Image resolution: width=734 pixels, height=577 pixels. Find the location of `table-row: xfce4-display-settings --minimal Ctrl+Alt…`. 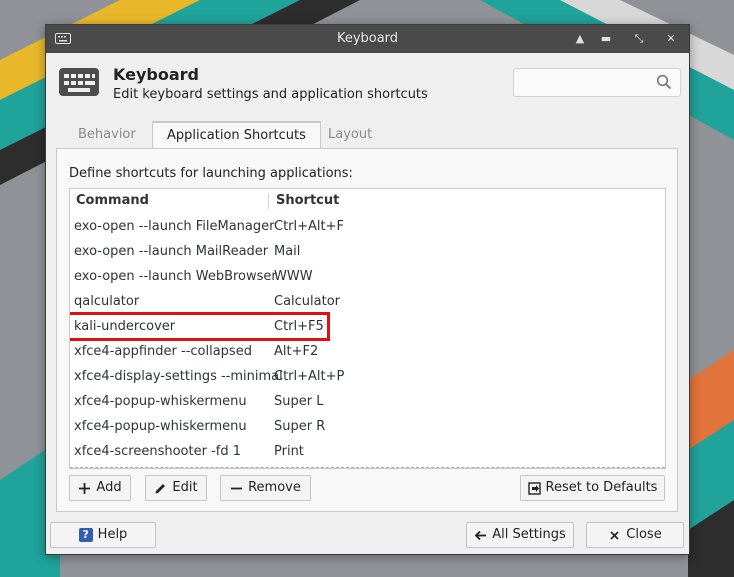

table-row: xfce4-display-settings --minimal Ctrl+Alt… is located at coordinates (367, 376).